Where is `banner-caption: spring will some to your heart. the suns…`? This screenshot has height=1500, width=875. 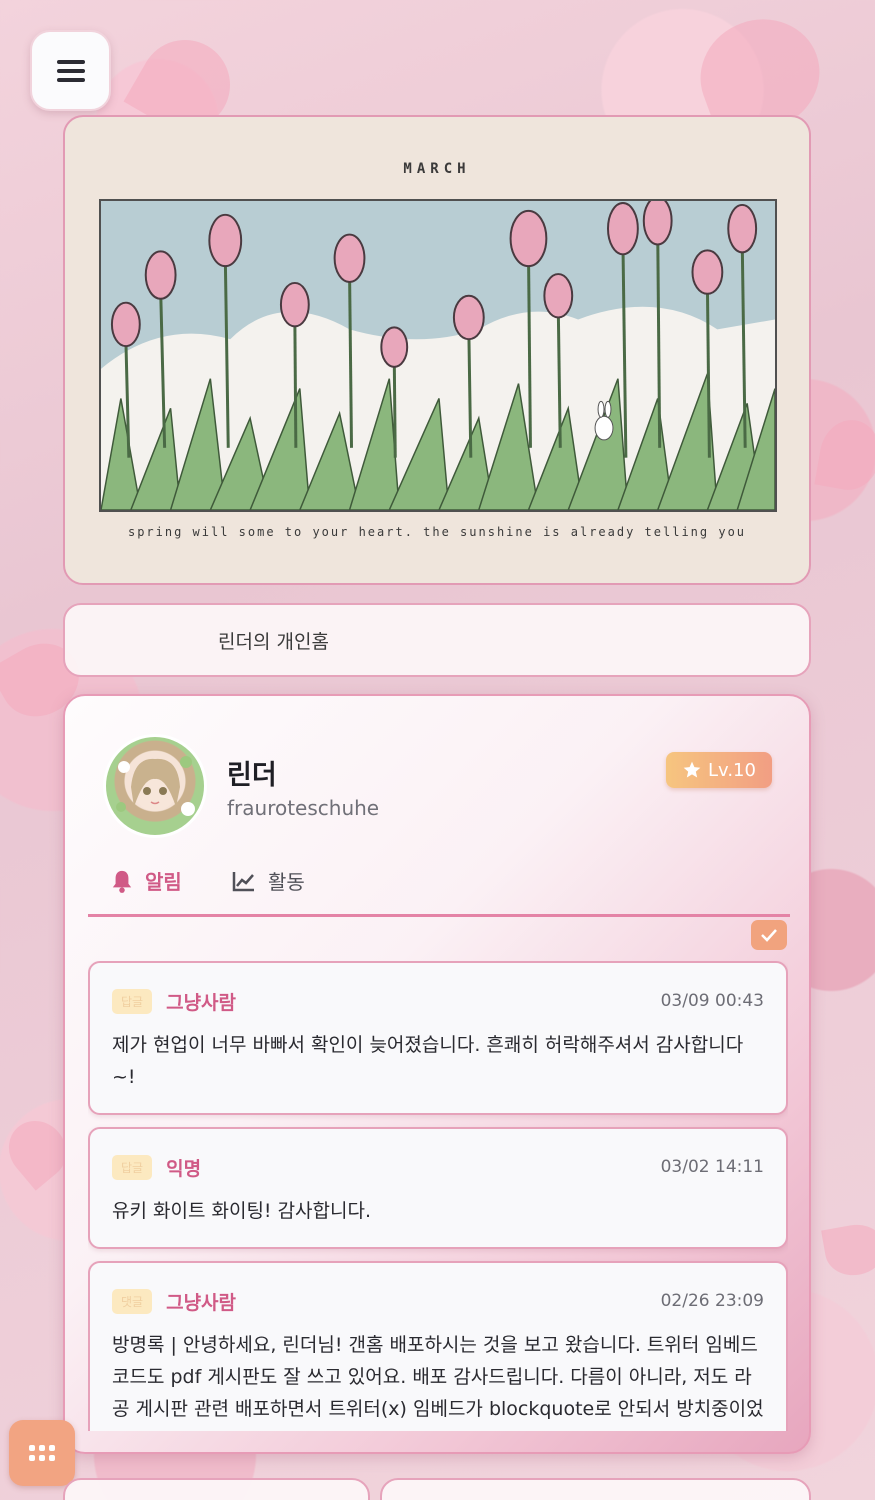
banner-caption: spring will some to your heart. the suns… is located at coordinates (437, 532).